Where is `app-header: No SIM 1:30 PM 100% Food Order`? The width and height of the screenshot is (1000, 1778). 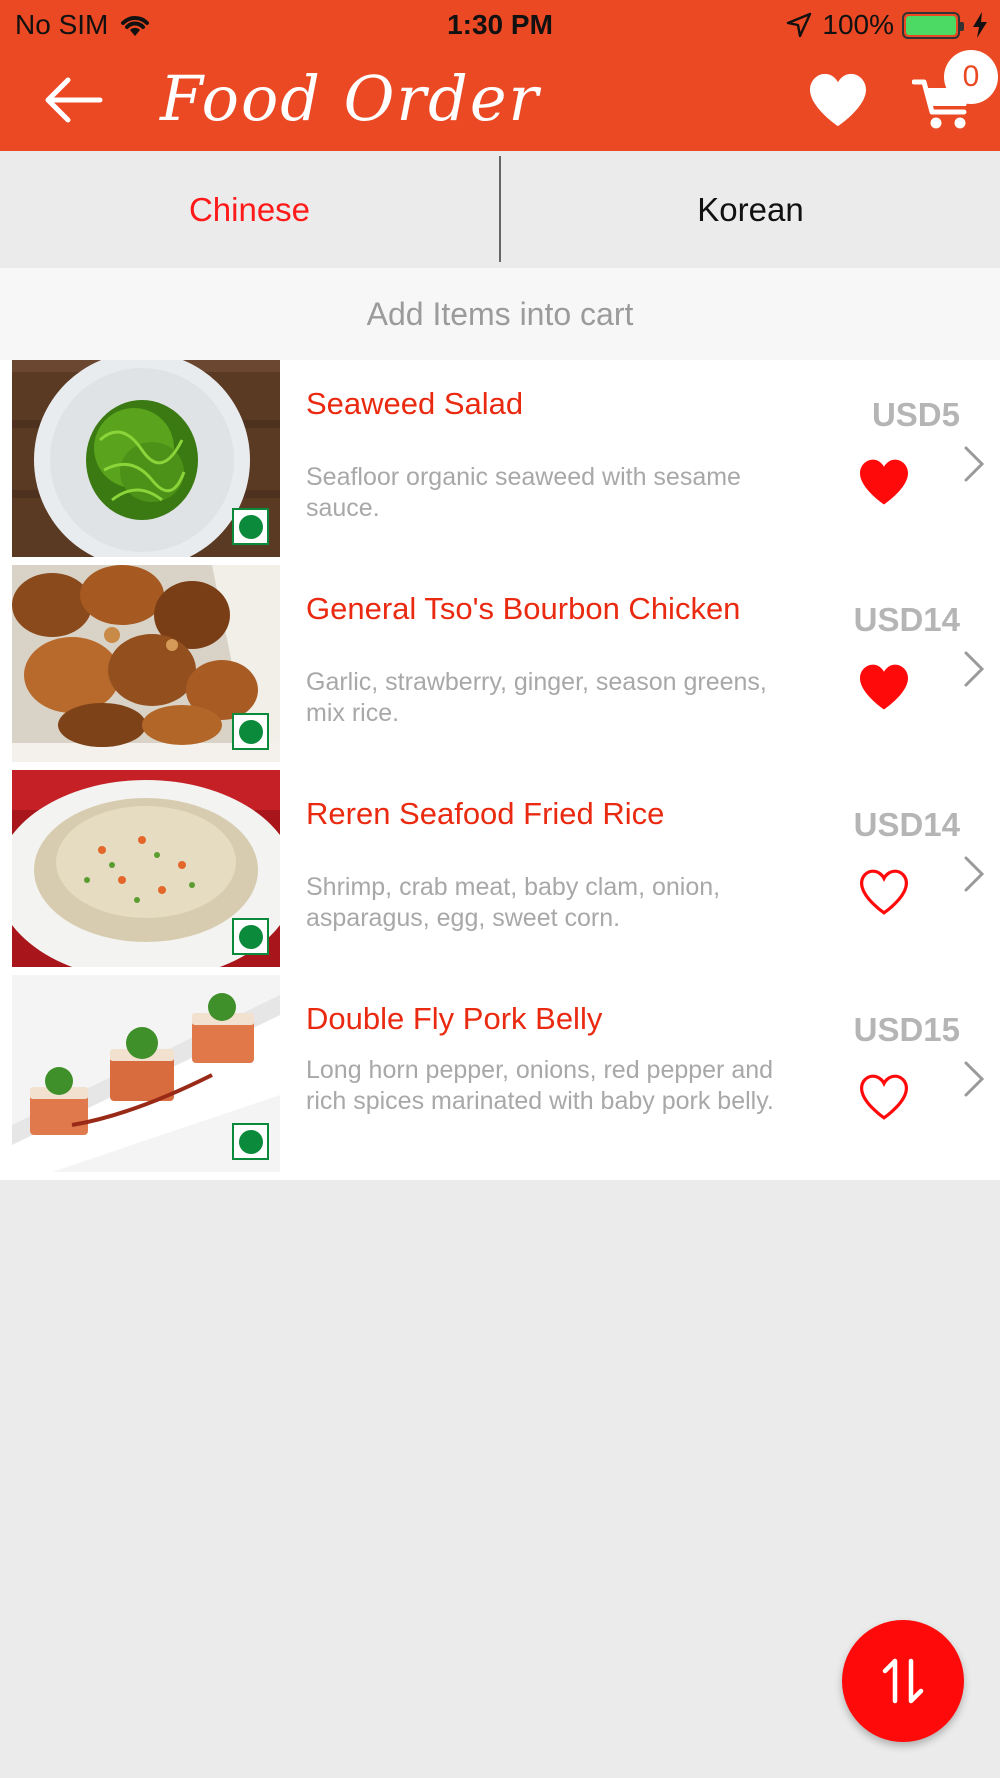
app-header: No SIM 1:30 PM 100% Food Order is located at coordinates (500, 75).